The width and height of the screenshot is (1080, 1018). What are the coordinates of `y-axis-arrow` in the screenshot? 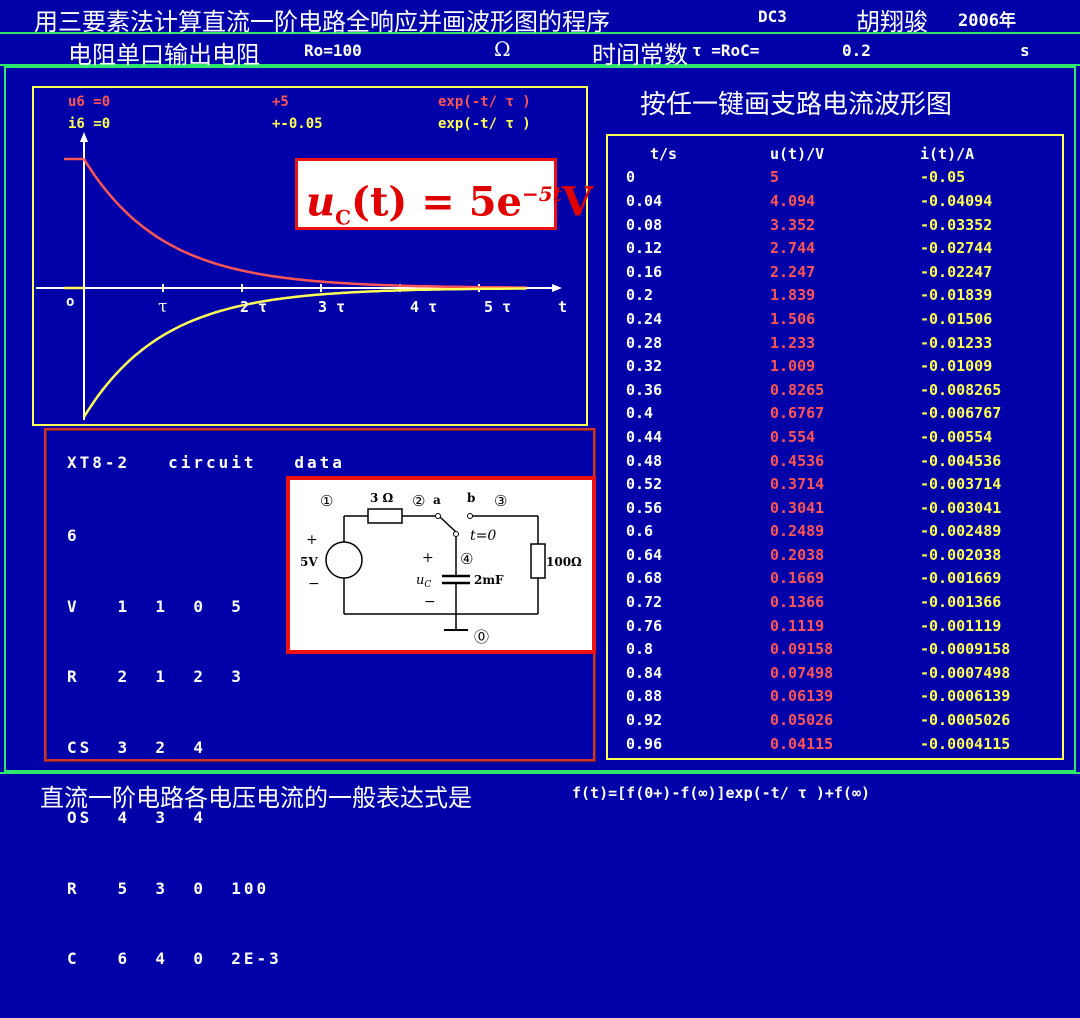 It's located at (84, 137).